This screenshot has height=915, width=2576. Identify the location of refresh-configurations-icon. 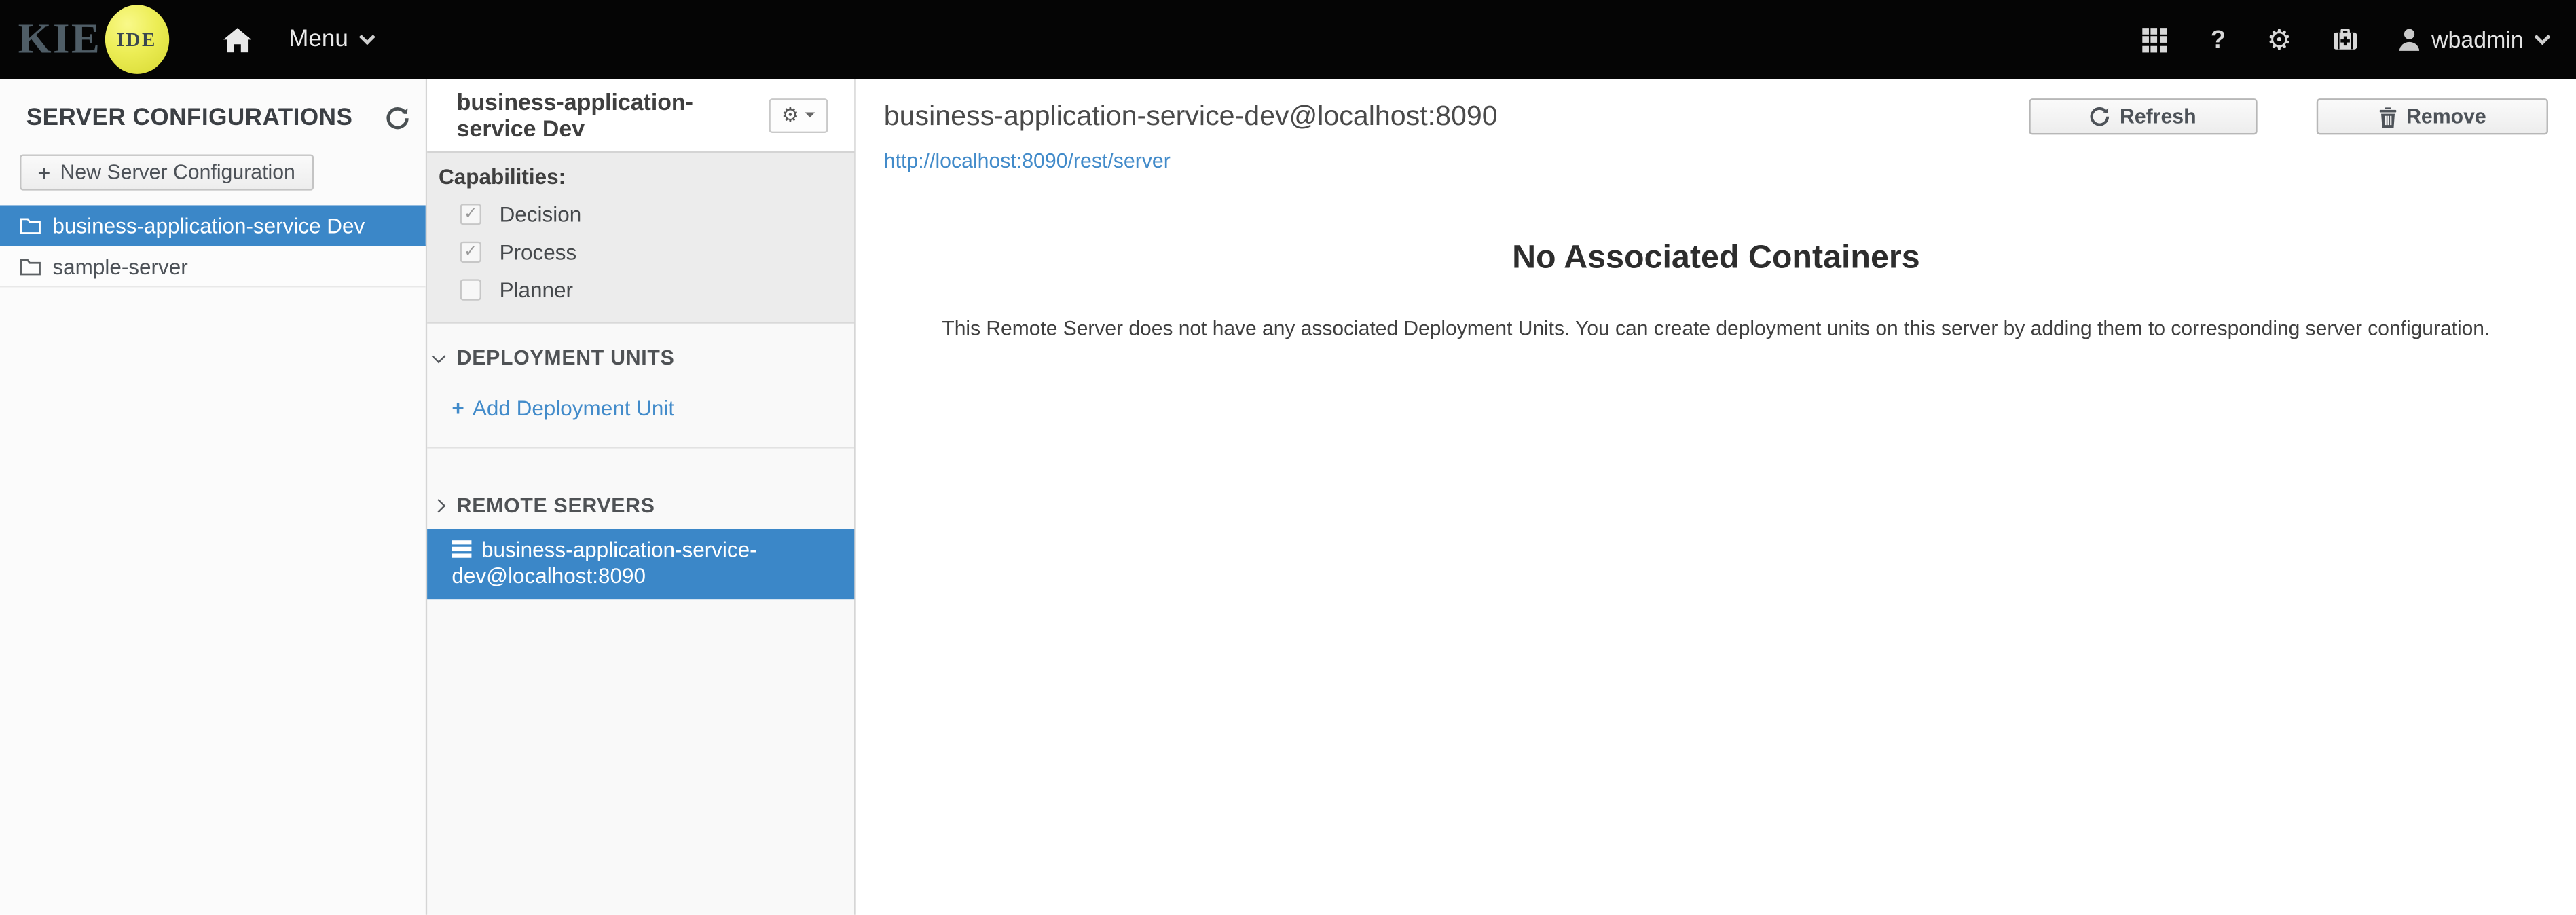
(397, 118).